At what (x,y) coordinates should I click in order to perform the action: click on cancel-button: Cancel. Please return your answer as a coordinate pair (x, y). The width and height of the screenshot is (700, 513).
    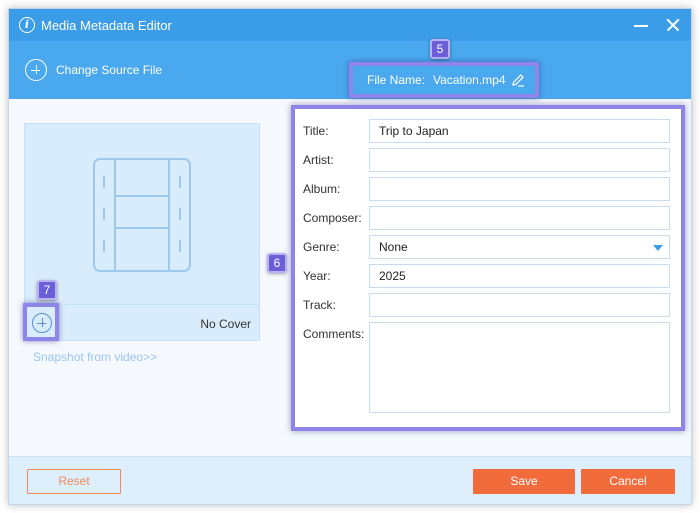
    Looking at the image, I should click on (628, 481).